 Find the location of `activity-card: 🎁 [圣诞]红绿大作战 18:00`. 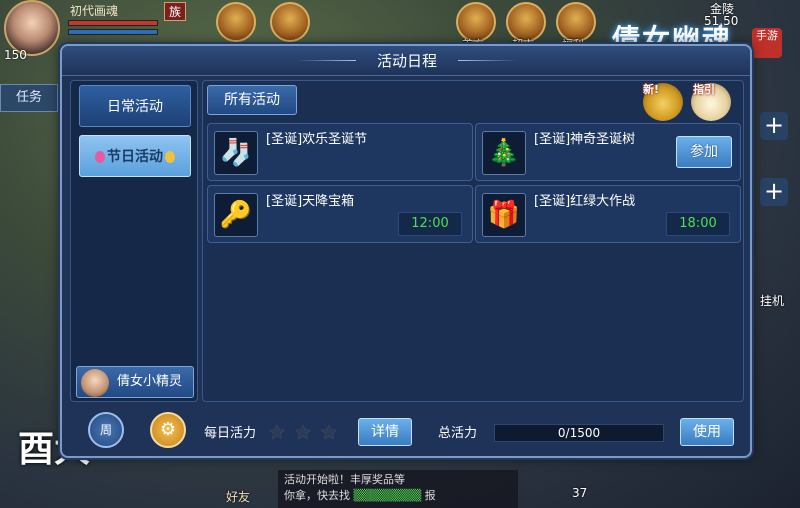

activity-card: 🎁 [圣诞]红绿大作战 18:00 is located at coordinates (608, 214).